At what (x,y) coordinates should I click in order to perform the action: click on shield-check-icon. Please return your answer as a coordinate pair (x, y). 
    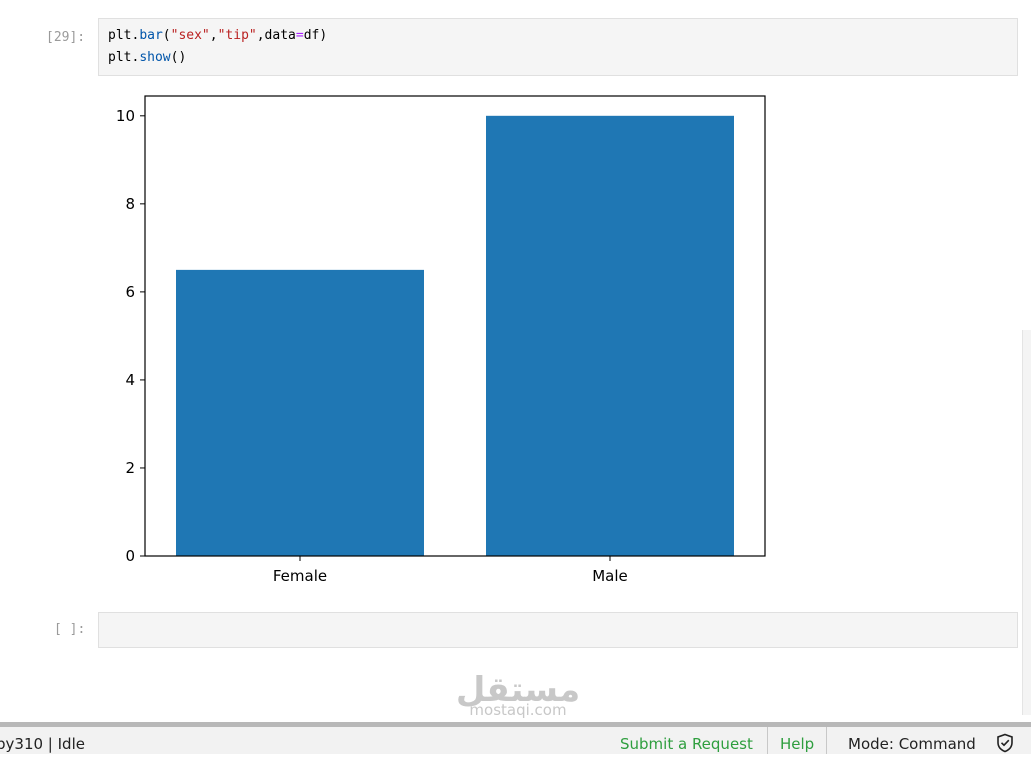
    Looking at the image, I should click on (1005, 743).